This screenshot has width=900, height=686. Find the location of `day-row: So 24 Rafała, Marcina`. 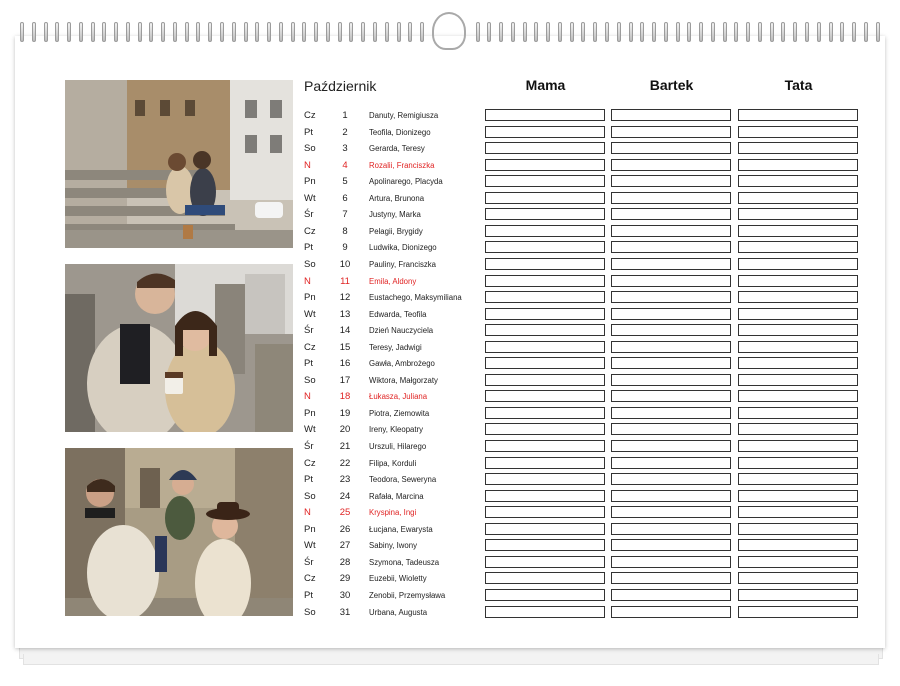

day-row: So 24 Rafała, Marcina is located at coordinates (584, 497).